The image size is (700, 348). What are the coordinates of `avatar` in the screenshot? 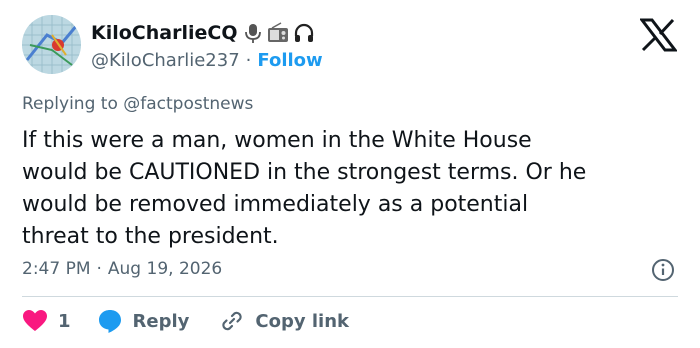 It's located at (51, 44).